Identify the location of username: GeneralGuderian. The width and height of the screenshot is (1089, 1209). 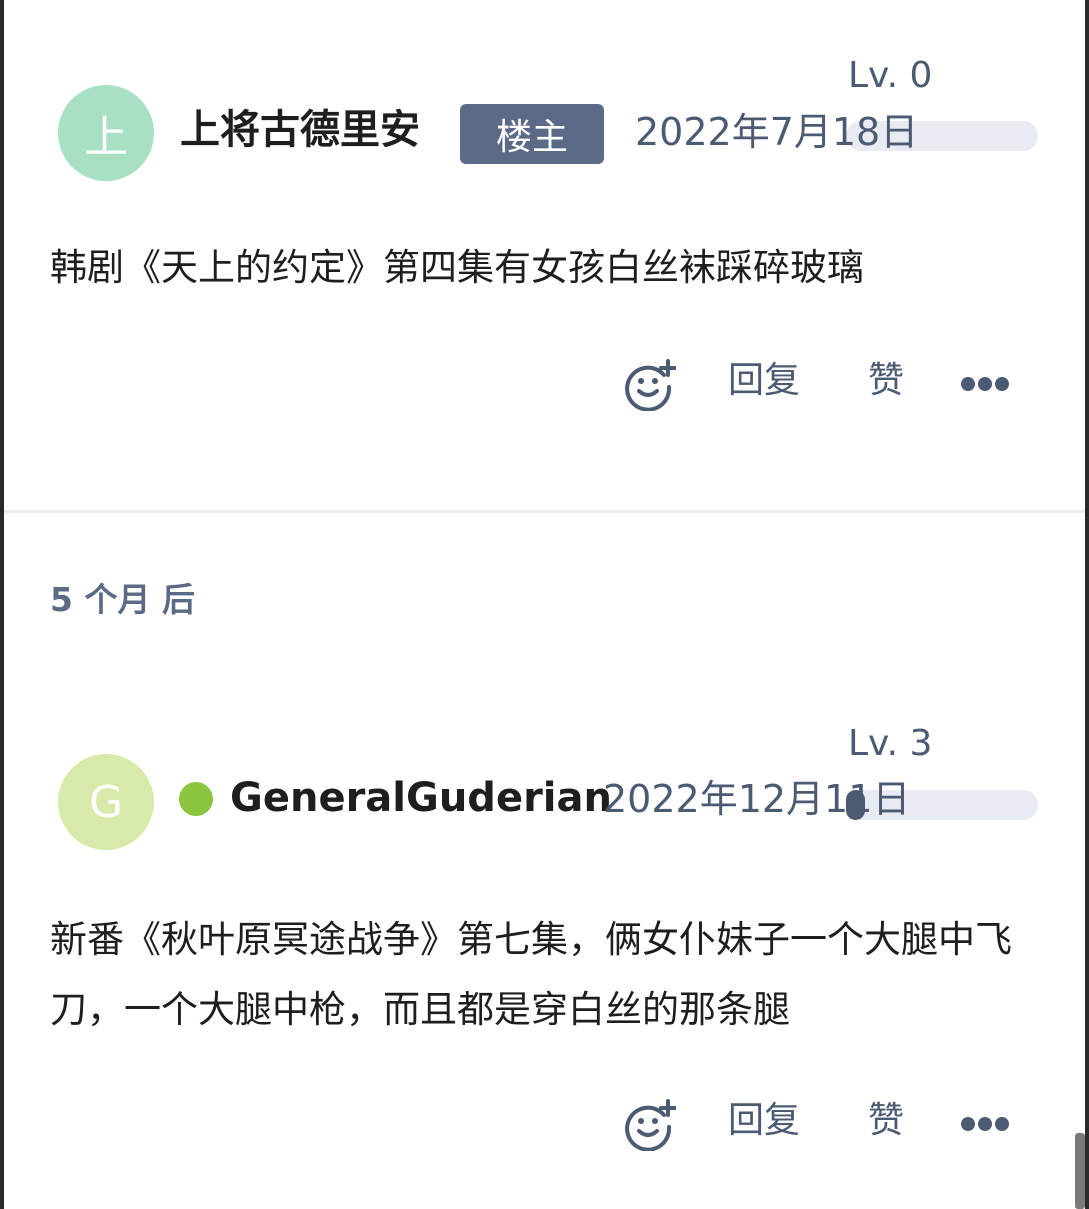
(421, 798).